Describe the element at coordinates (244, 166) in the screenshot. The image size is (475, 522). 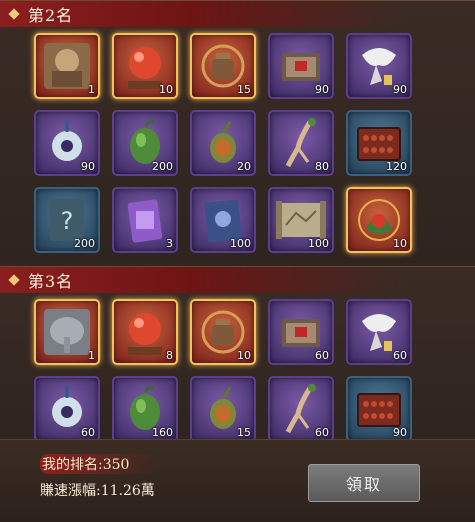
I see `item-quantity: 20` at that location.